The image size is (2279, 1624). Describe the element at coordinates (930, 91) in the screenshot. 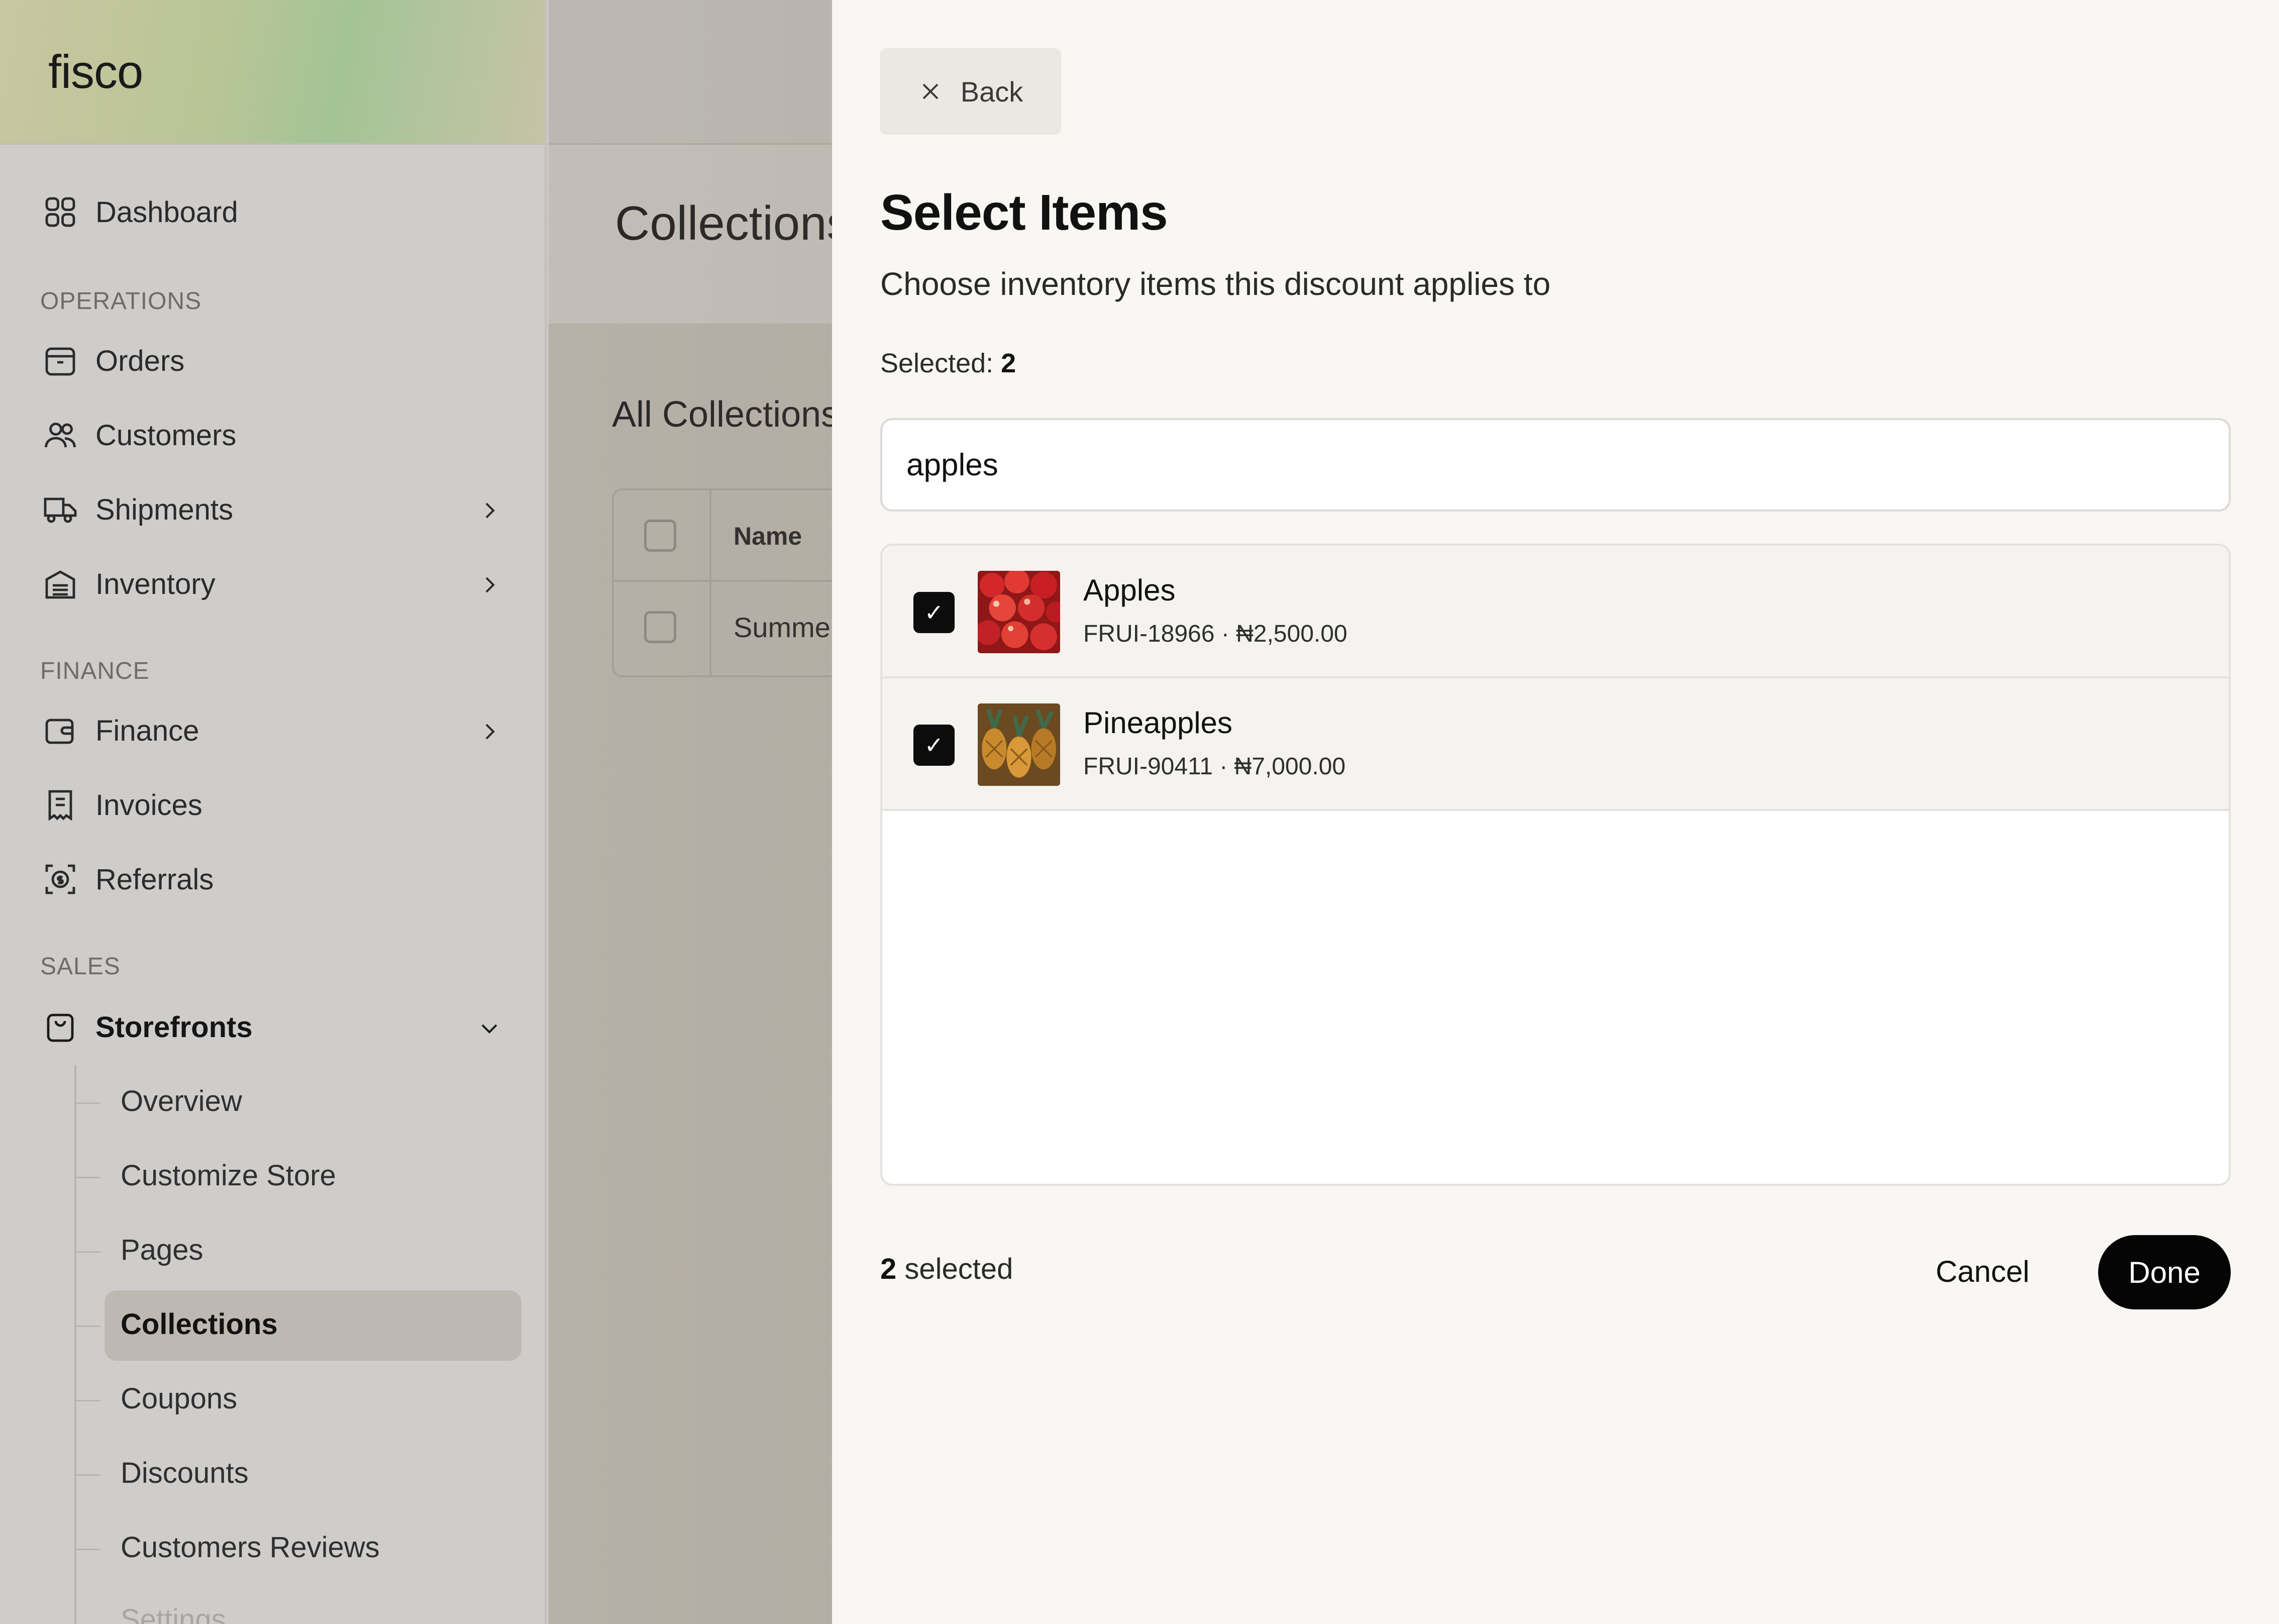

I see `close-icon` at that location.